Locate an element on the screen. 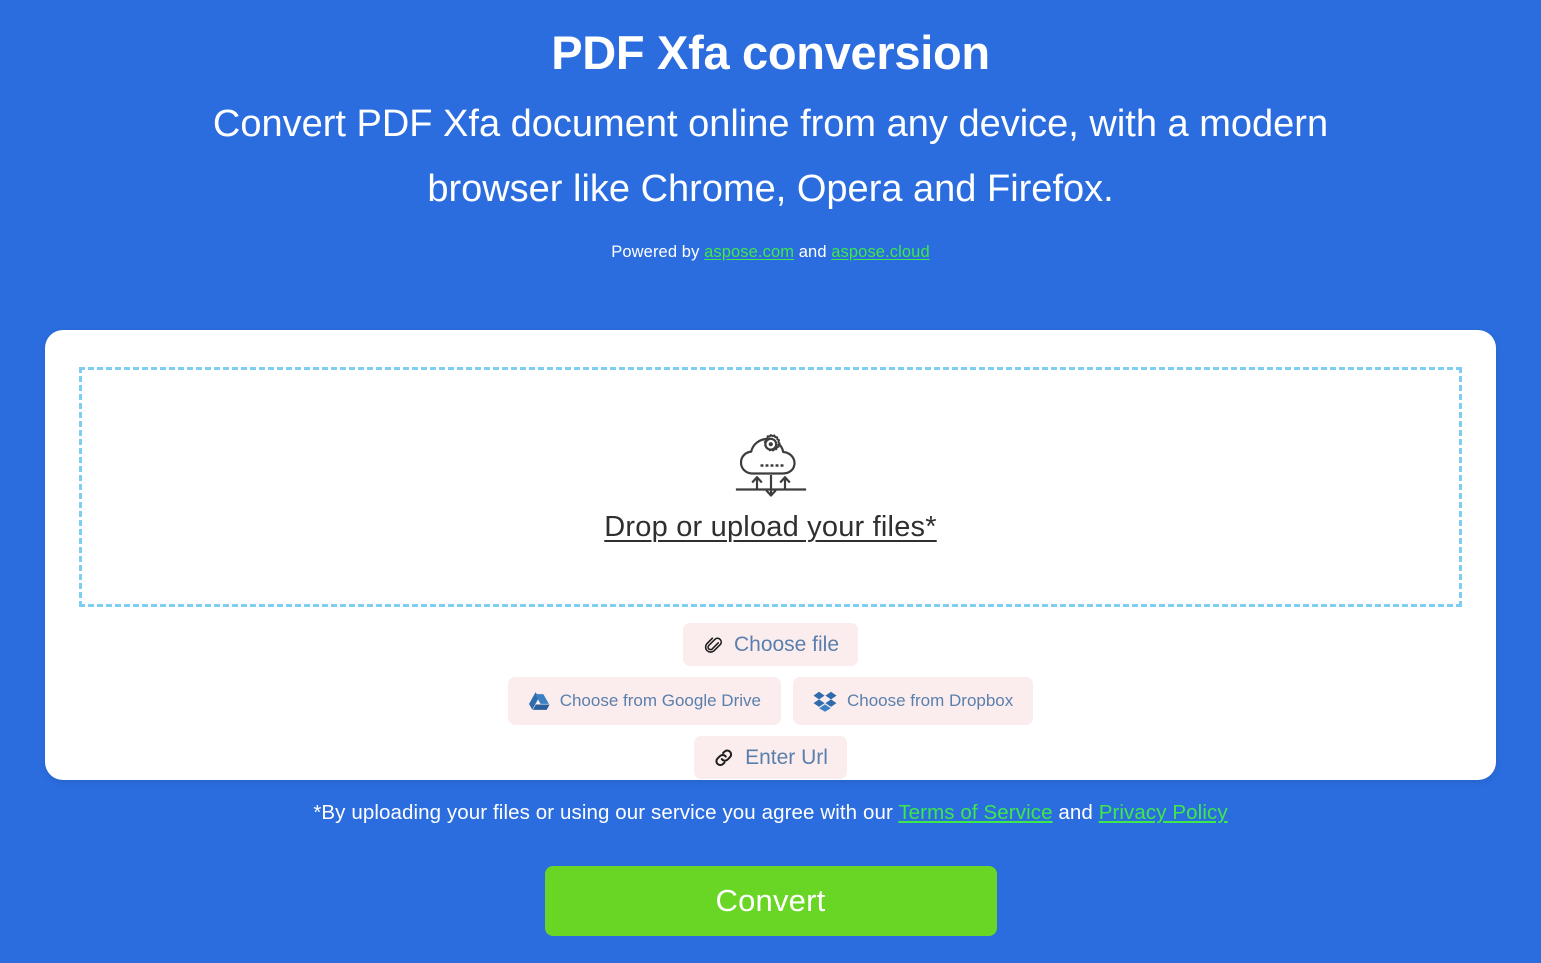 This screenshot has height=963, width=1541. cloud-gear-upload-icon is located at coordinates (771, 464).